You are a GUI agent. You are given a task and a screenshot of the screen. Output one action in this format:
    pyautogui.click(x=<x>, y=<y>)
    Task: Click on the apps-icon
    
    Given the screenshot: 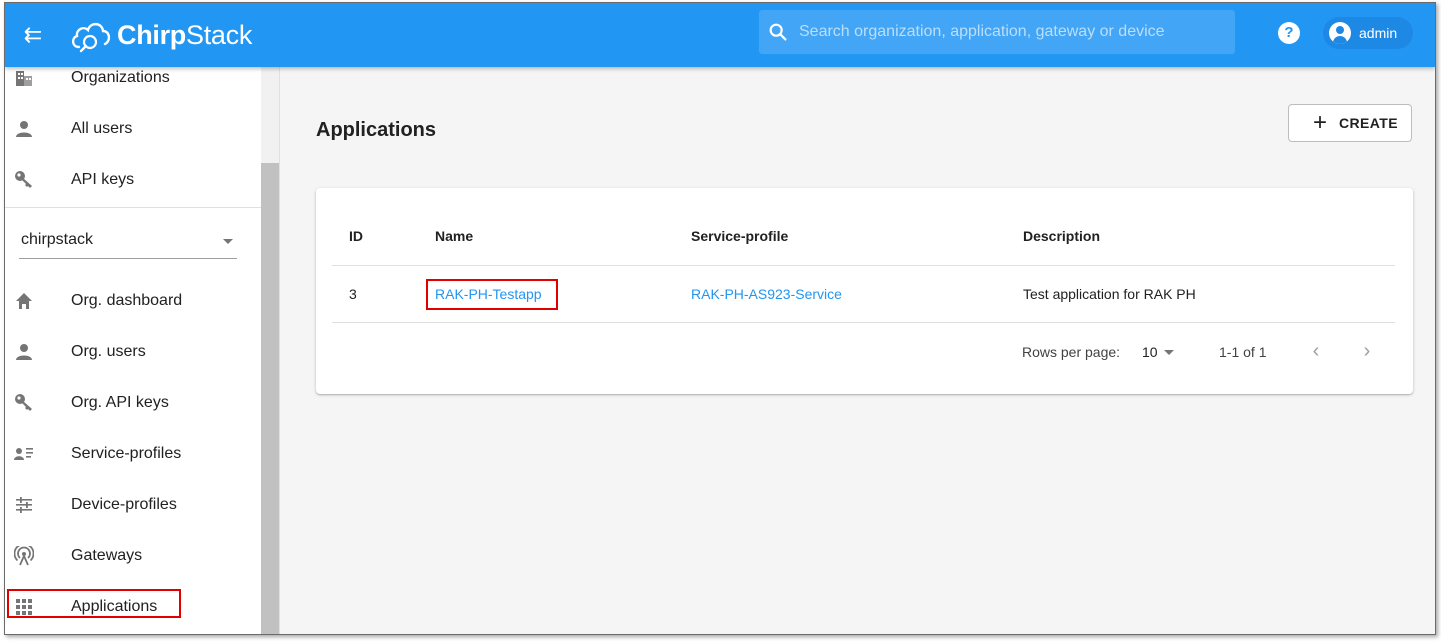 What is the action you would take?
    pyautogui.click(x=24, y=607)
    